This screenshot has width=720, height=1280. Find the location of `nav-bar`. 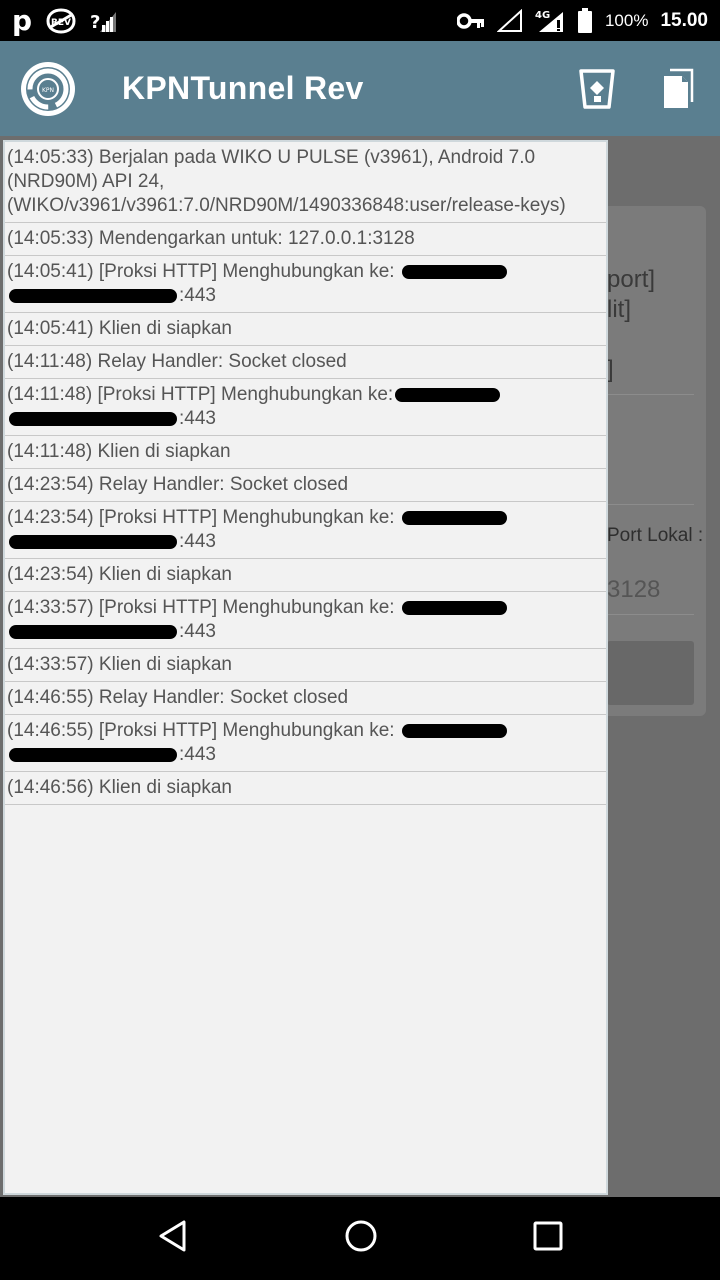

nav-bar is located at coordinates (360, 1238).